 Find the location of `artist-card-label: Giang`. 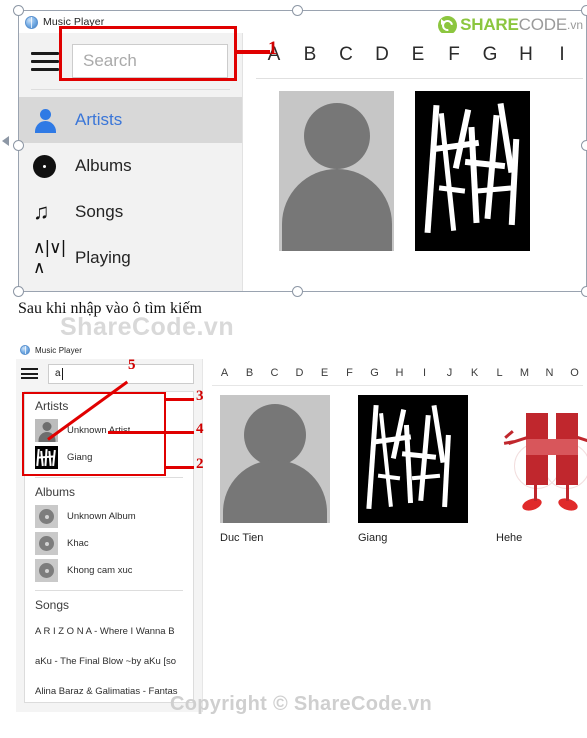

artist-card-label: Giang is located at coordinates (373, 538).